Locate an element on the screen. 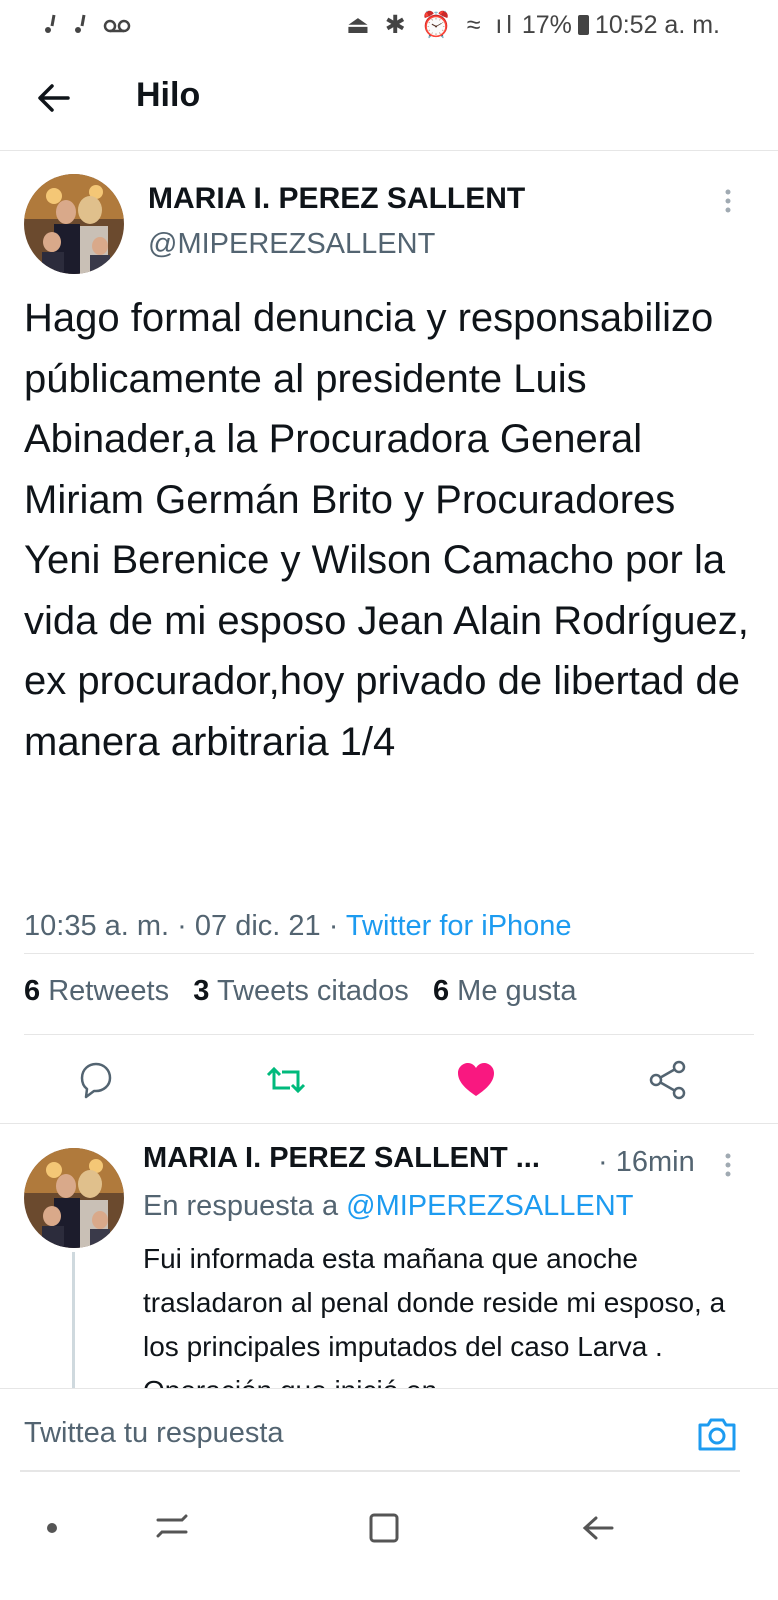 The image size is (778, 1600). reply-input: Twittea tu respuesta is located at coordinates (154, 1433).